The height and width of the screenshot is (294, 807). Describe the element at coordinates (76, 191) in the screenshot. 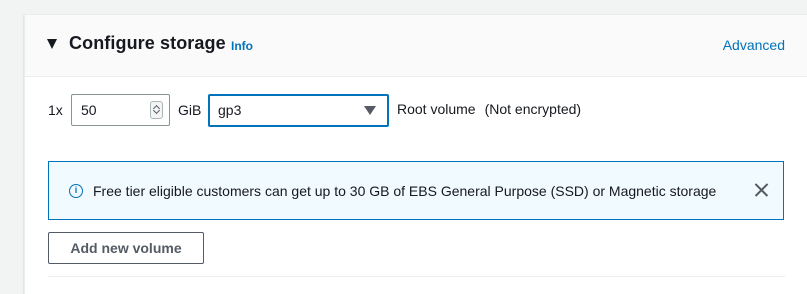

I see `info-icon: i` at that location.